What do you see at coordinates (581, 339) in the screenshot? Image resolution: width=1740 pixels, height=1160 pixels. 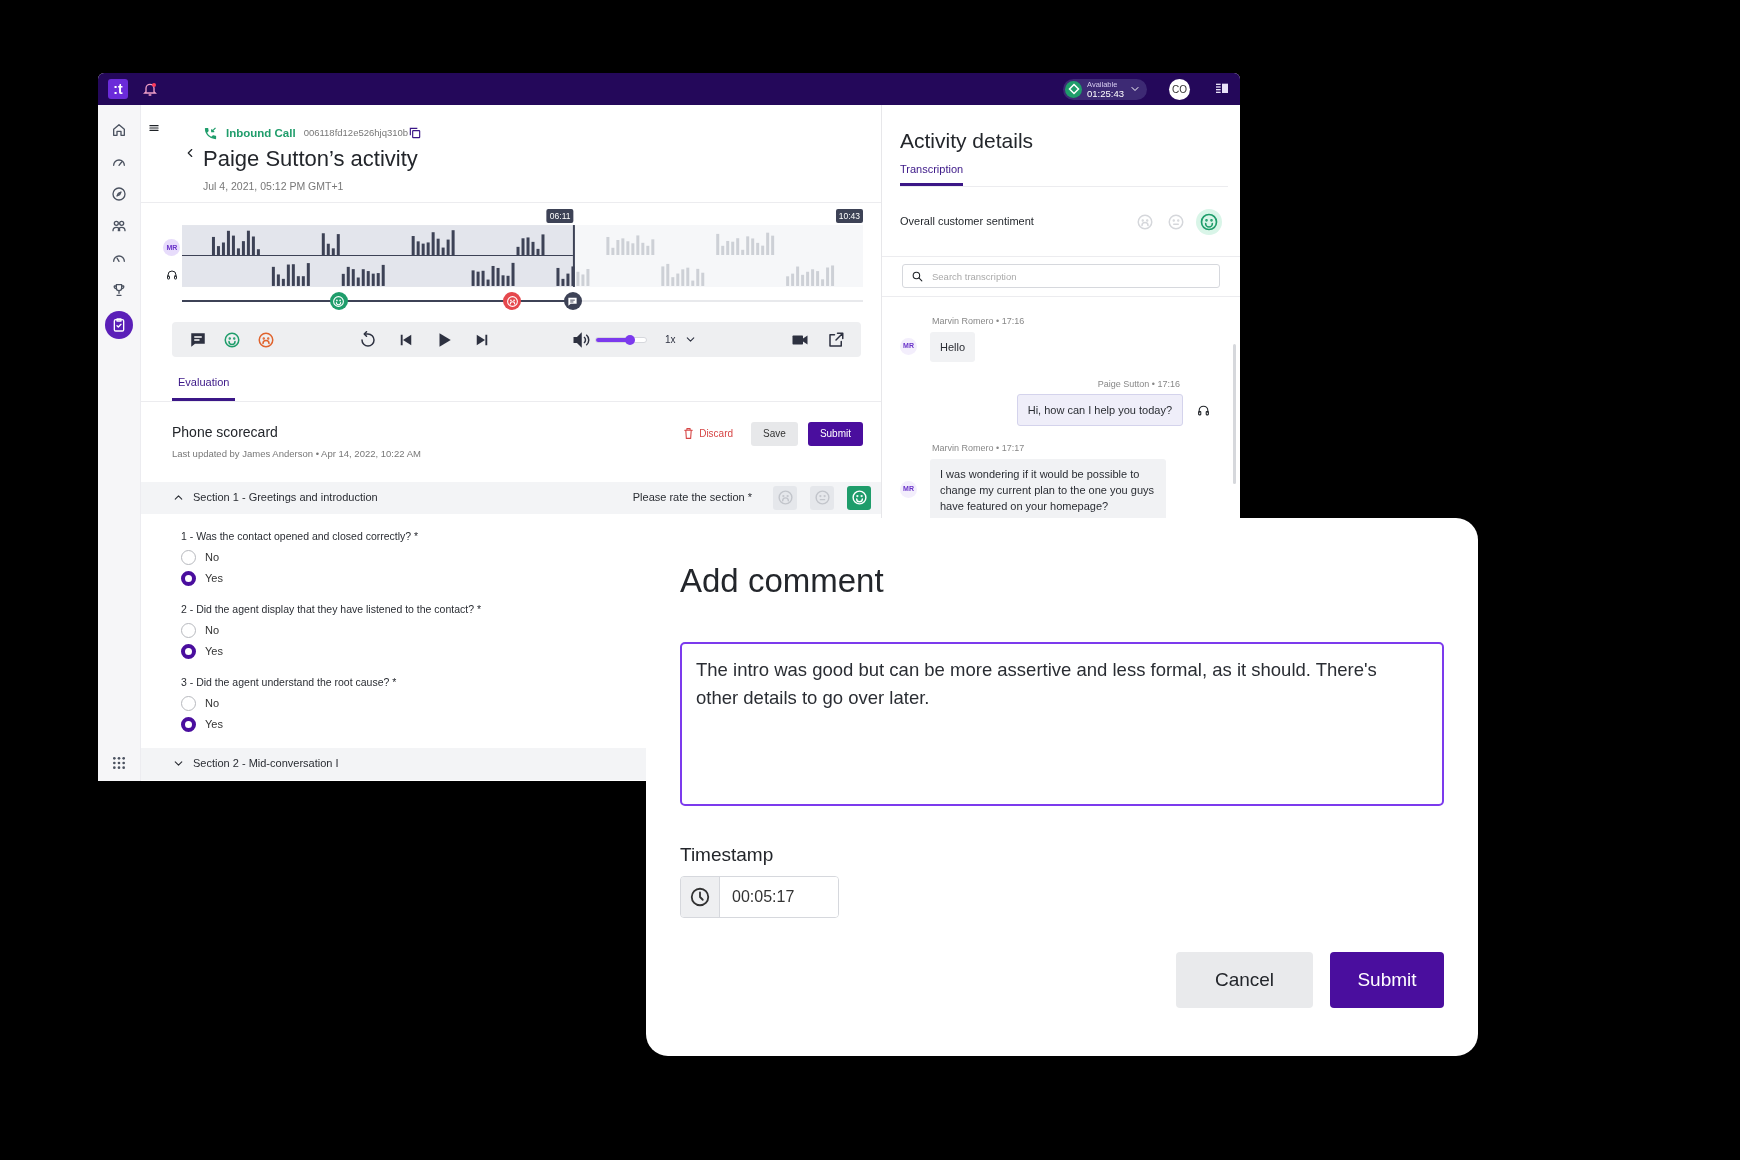 I see `volume-icon` at bounding box center [581, 339].